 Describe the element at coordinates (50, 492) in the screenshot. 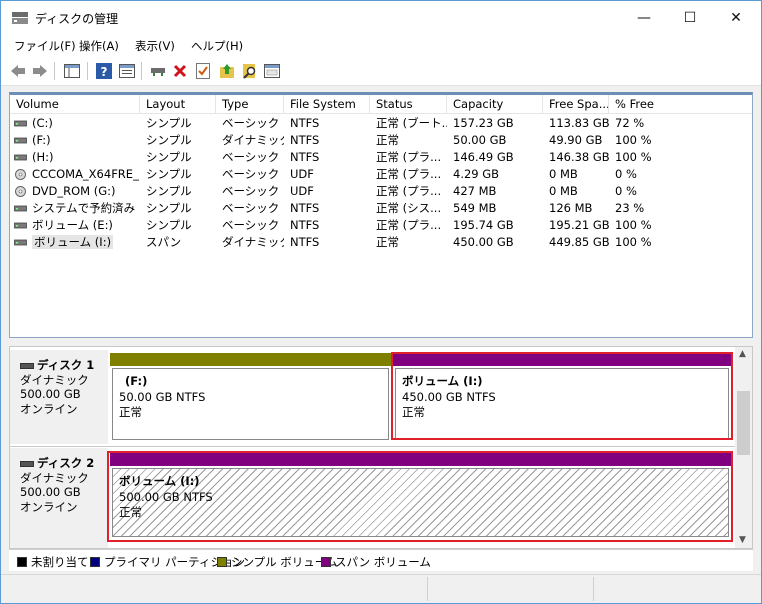

I see `disk-2-size: 500.00 GB` at that location.